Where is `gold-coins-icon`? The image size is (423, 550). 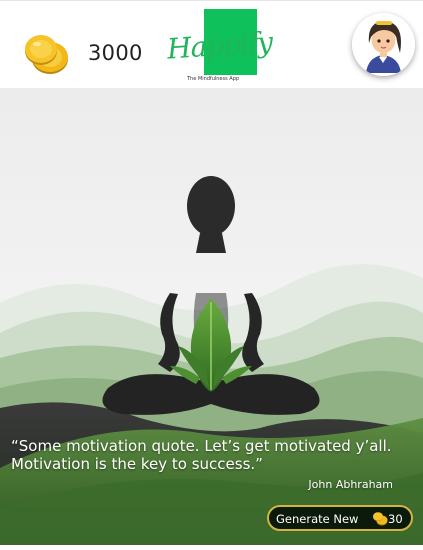 gold-coins-icon is located at coordinates (47, 53).